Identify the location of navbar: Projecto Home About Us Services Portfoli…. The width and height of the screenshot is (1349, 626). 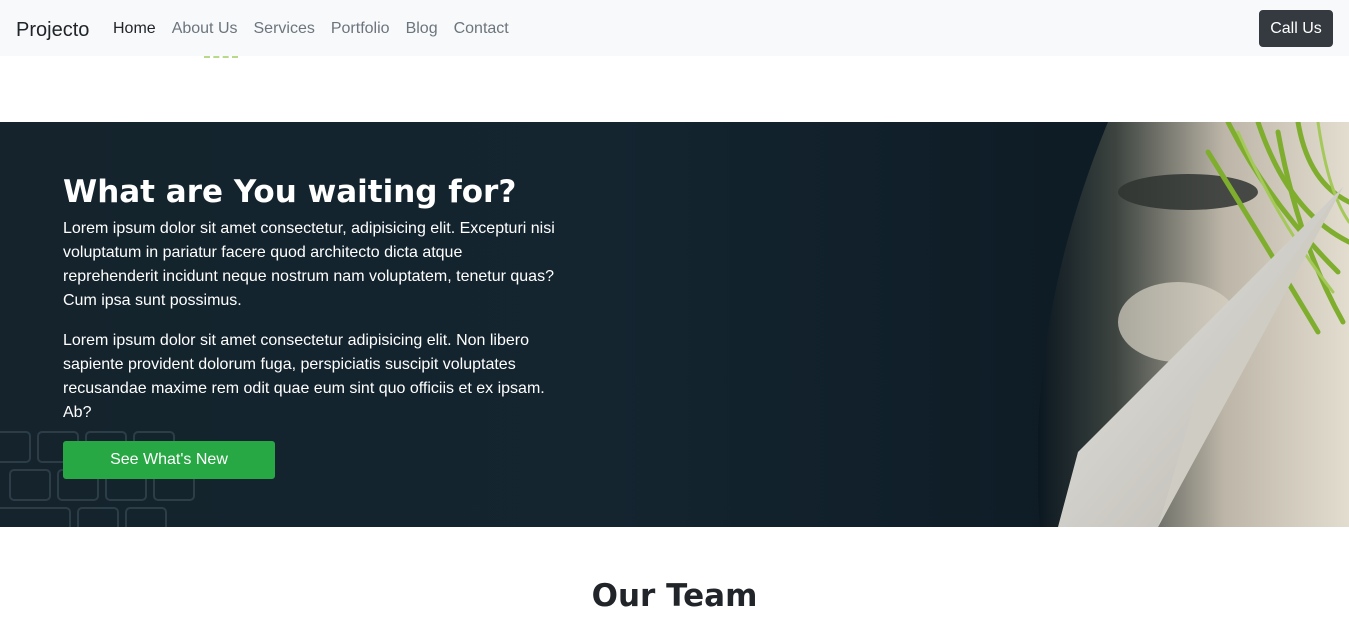
(674, 28).